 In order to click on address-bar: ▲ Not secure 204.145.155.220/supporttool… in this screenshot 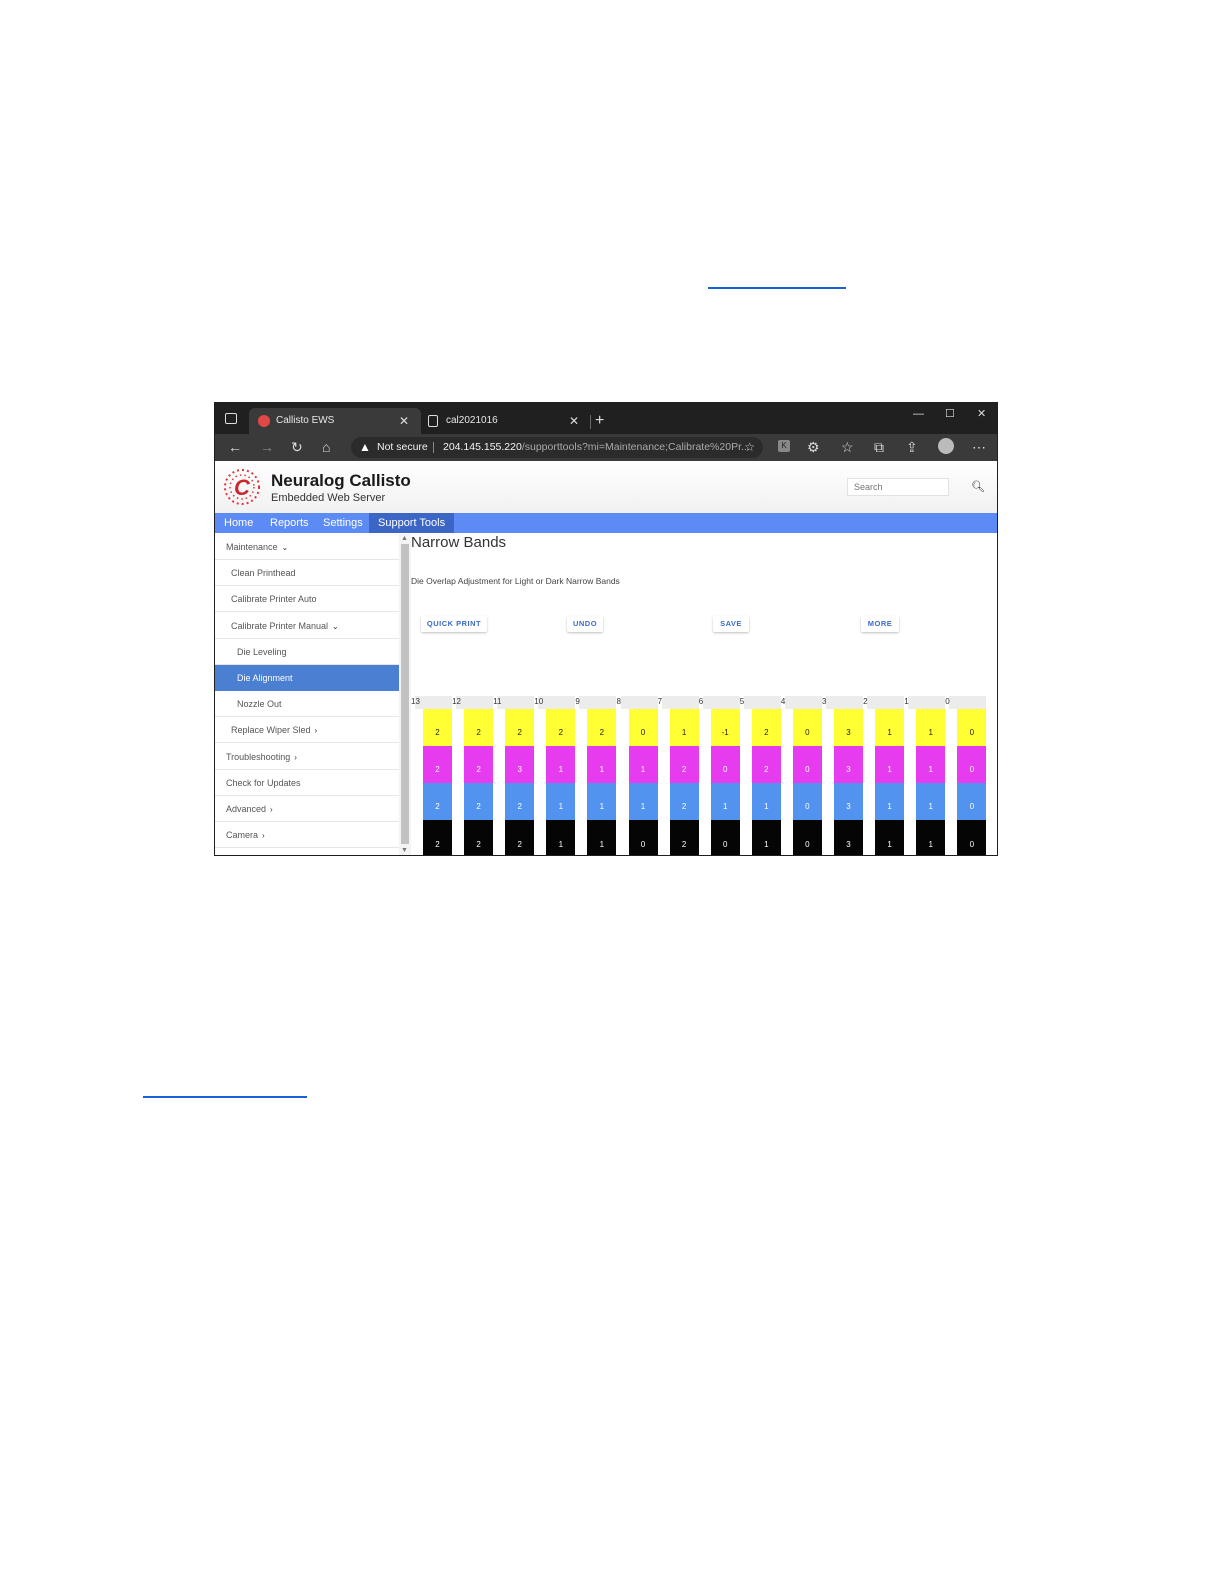, I will do `click(557, 447)`.